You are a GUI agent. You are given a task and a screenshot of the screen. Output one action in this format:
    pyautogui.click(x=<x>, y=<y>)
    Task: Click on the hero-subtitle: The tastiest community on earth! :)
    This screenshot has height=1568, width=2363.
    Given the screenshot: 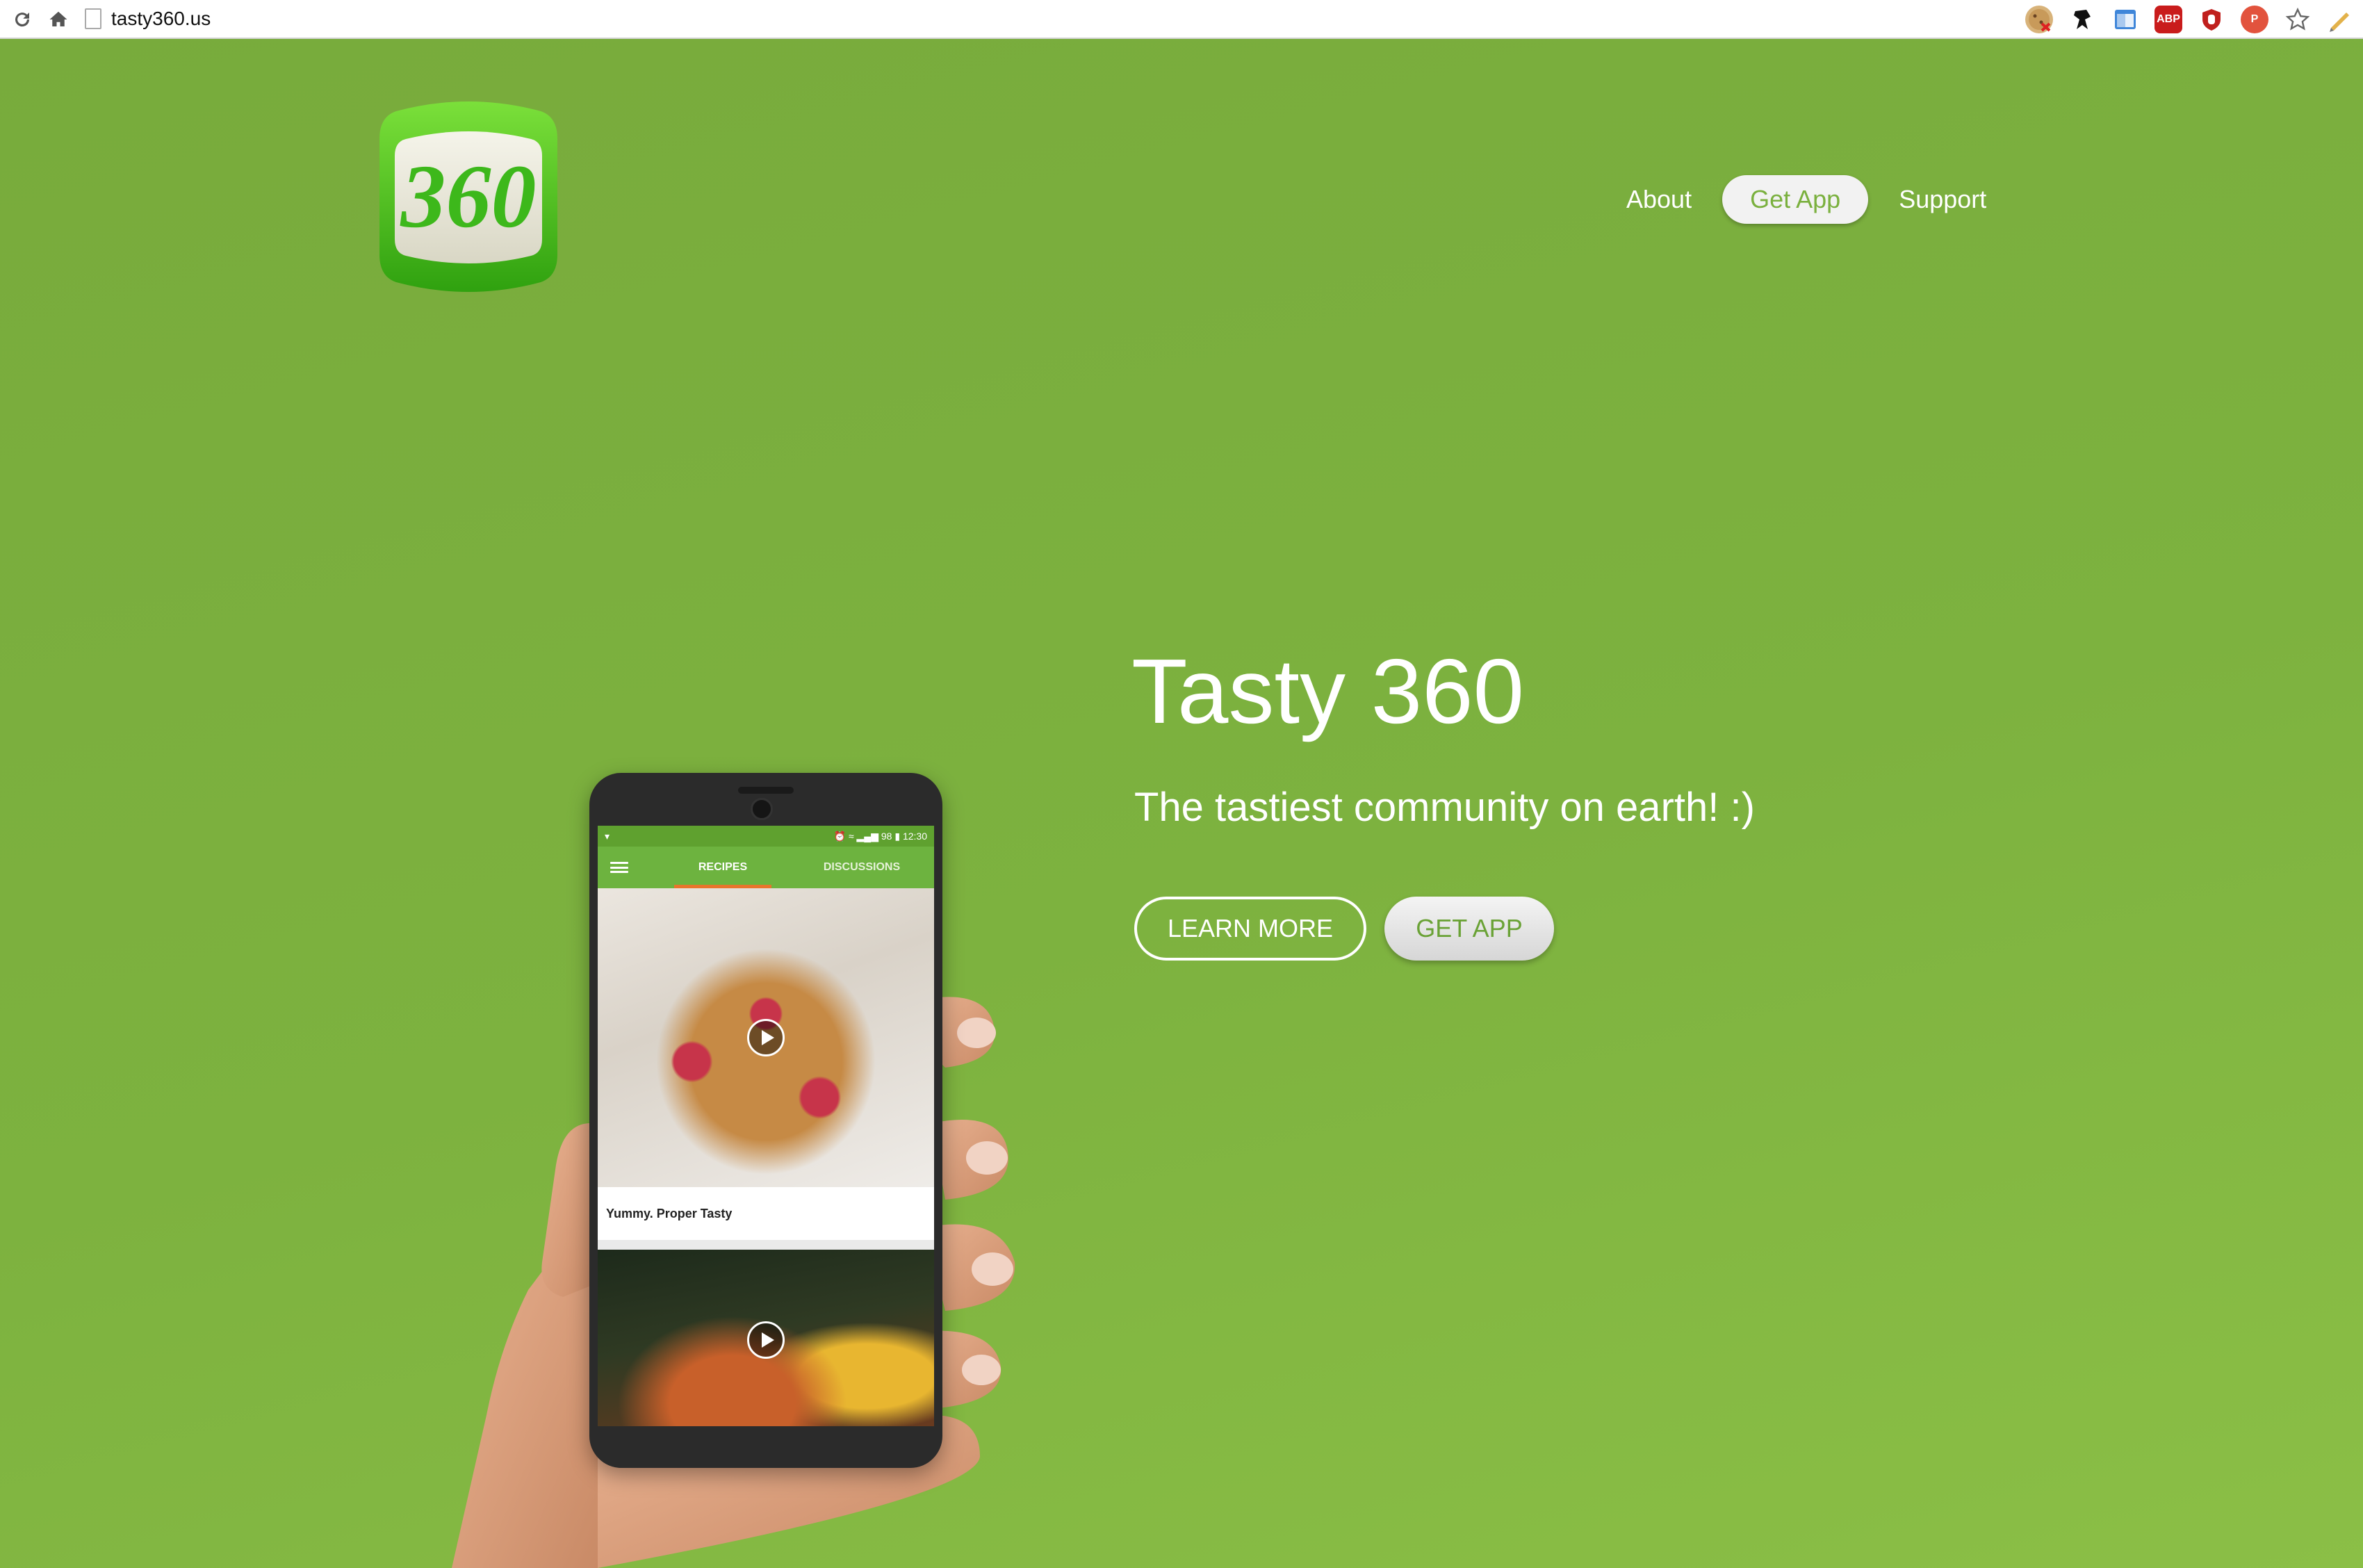 What is the action you would take?
    pyautogui.click(x=1444, y=807)
    